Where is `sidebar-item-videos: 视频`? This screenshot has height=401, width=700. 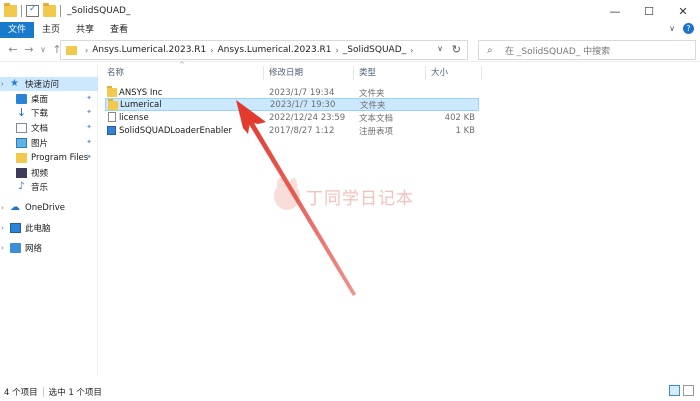
sidebar-item-videos: 视频 is located at coordinates (49, 173).